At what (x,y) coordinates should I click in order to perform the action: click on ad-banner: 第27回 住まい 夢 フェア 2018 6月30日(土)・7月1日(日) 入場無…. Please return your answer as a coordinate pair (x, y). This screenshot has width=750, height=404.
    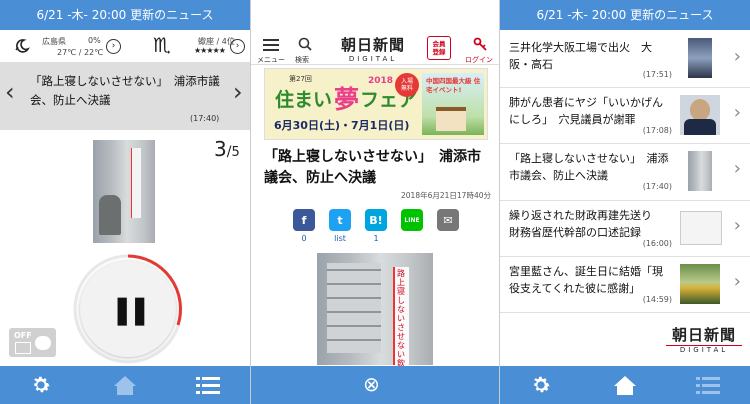
    Looking at the image, I should click on (376, 104).